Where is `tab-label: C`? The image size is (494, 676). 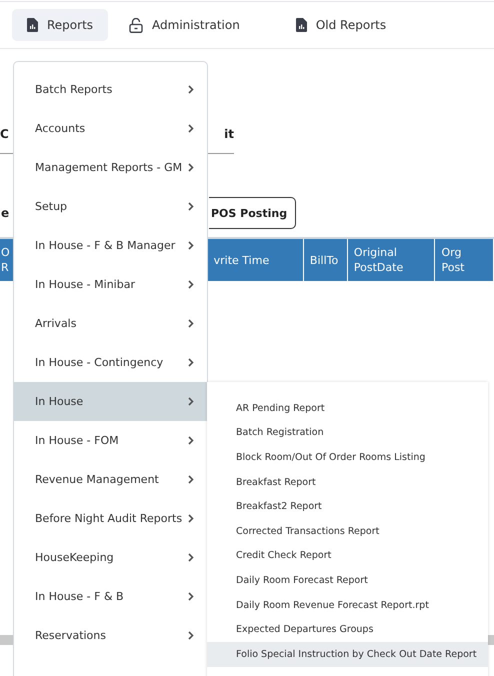 tab-label: C is located at coordinates (4, 134).